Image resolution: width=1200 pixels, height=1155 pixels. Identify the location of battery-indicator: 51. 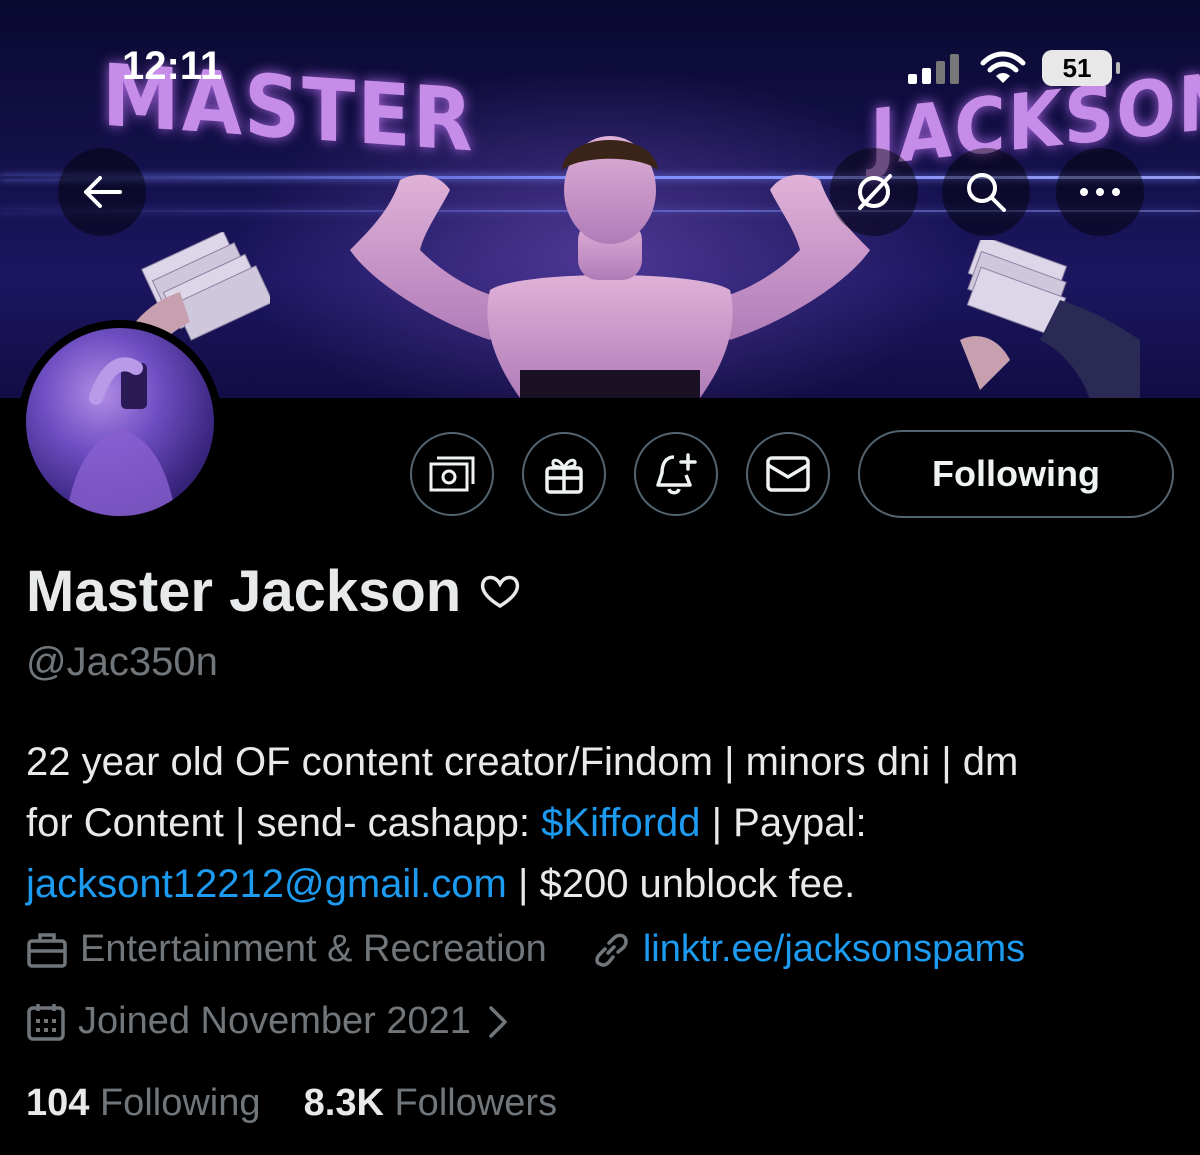
(1081, 68).